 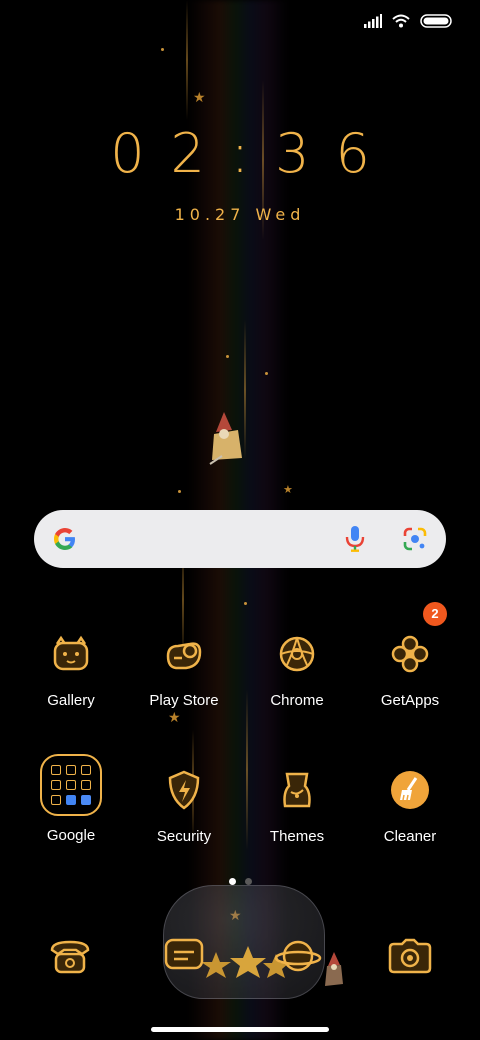 What do you see at coordinates (401, 21) in the screenshot?
I see `wifi-icon` at bounding box center [401, 21].